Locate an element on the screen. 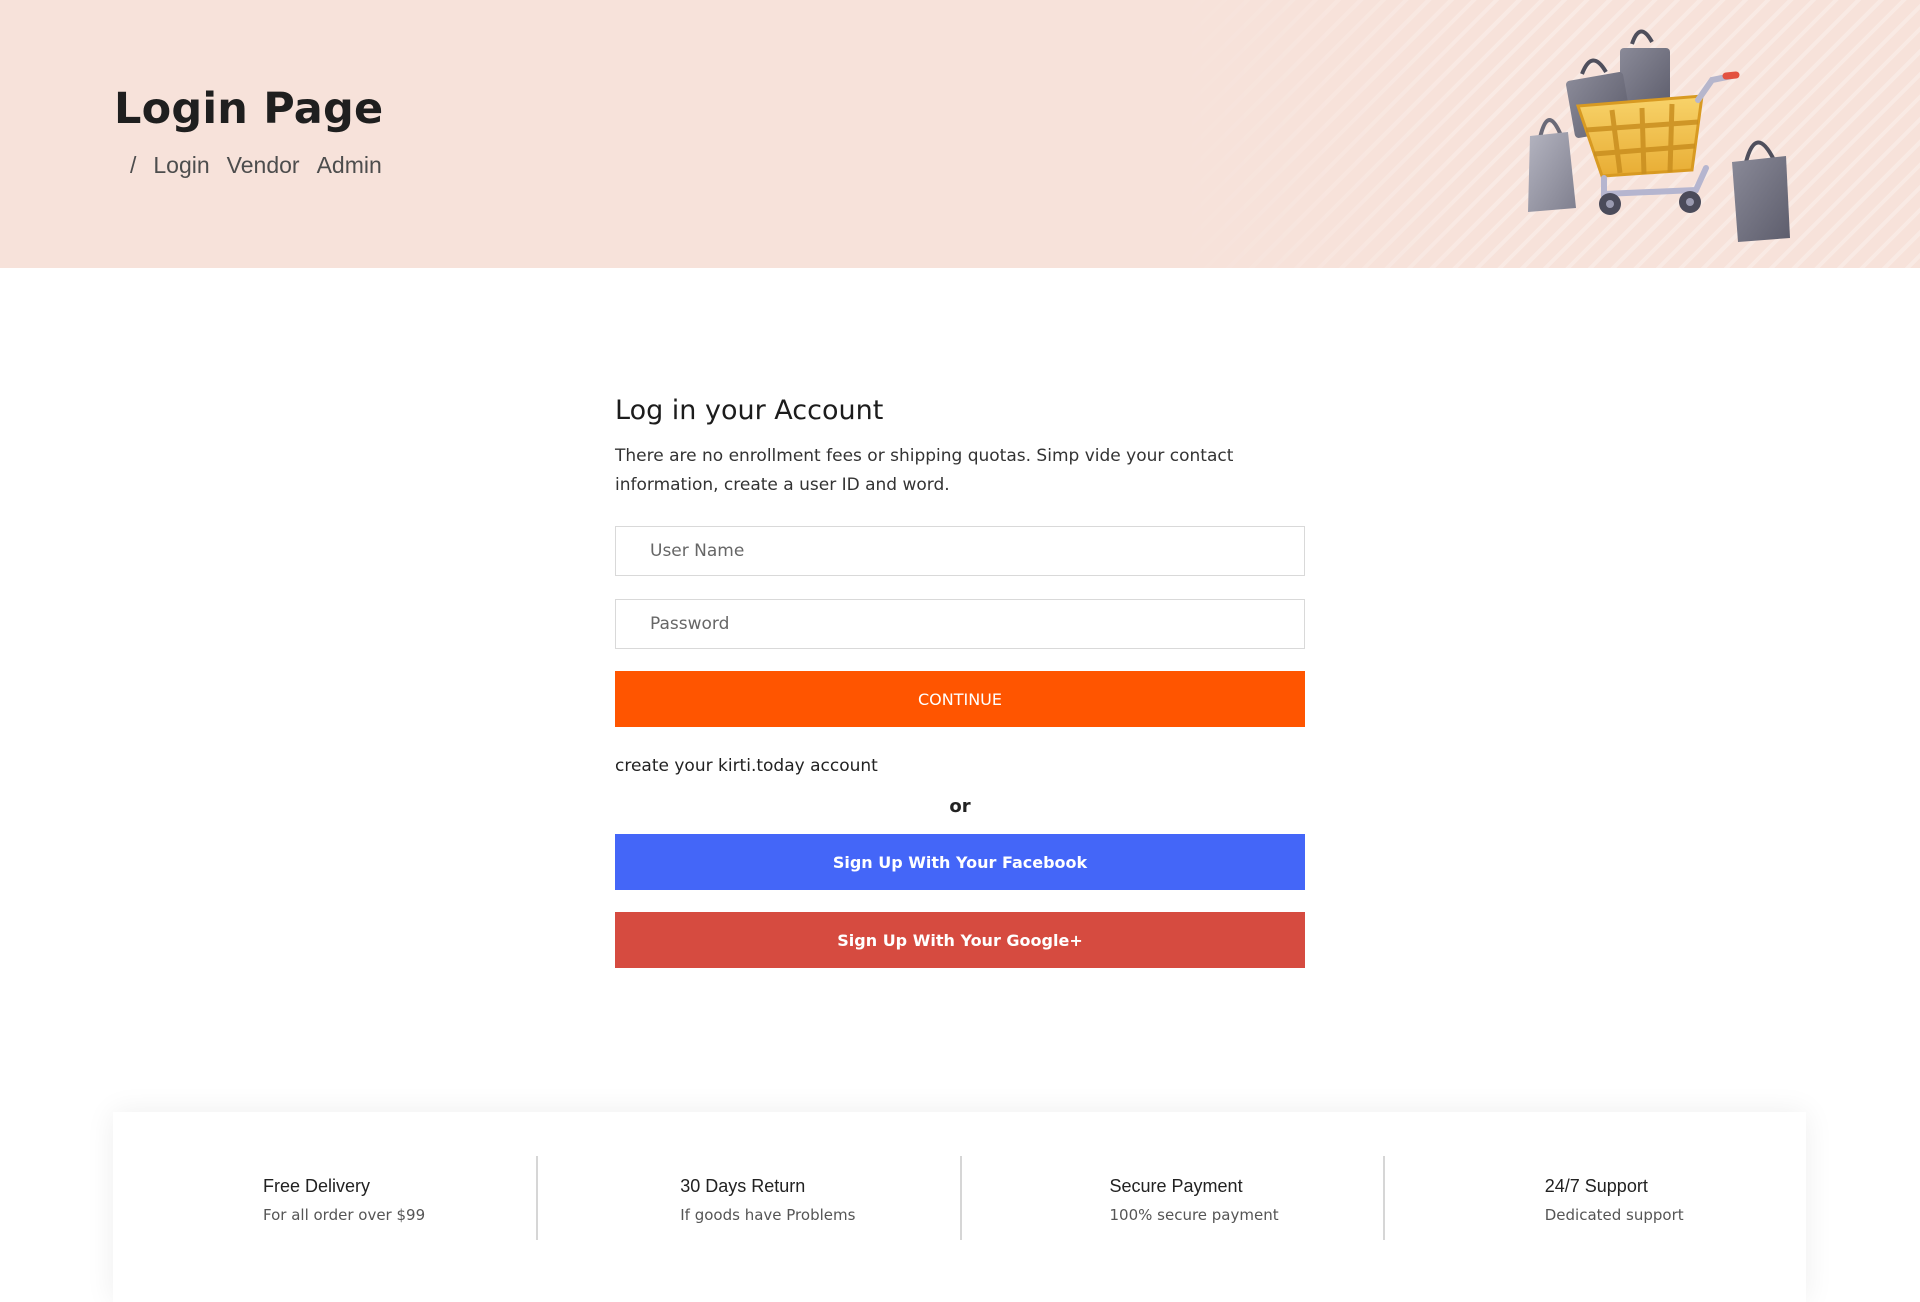 The image size is (1920, 1302). username-input is located at coordinates (960, 551).